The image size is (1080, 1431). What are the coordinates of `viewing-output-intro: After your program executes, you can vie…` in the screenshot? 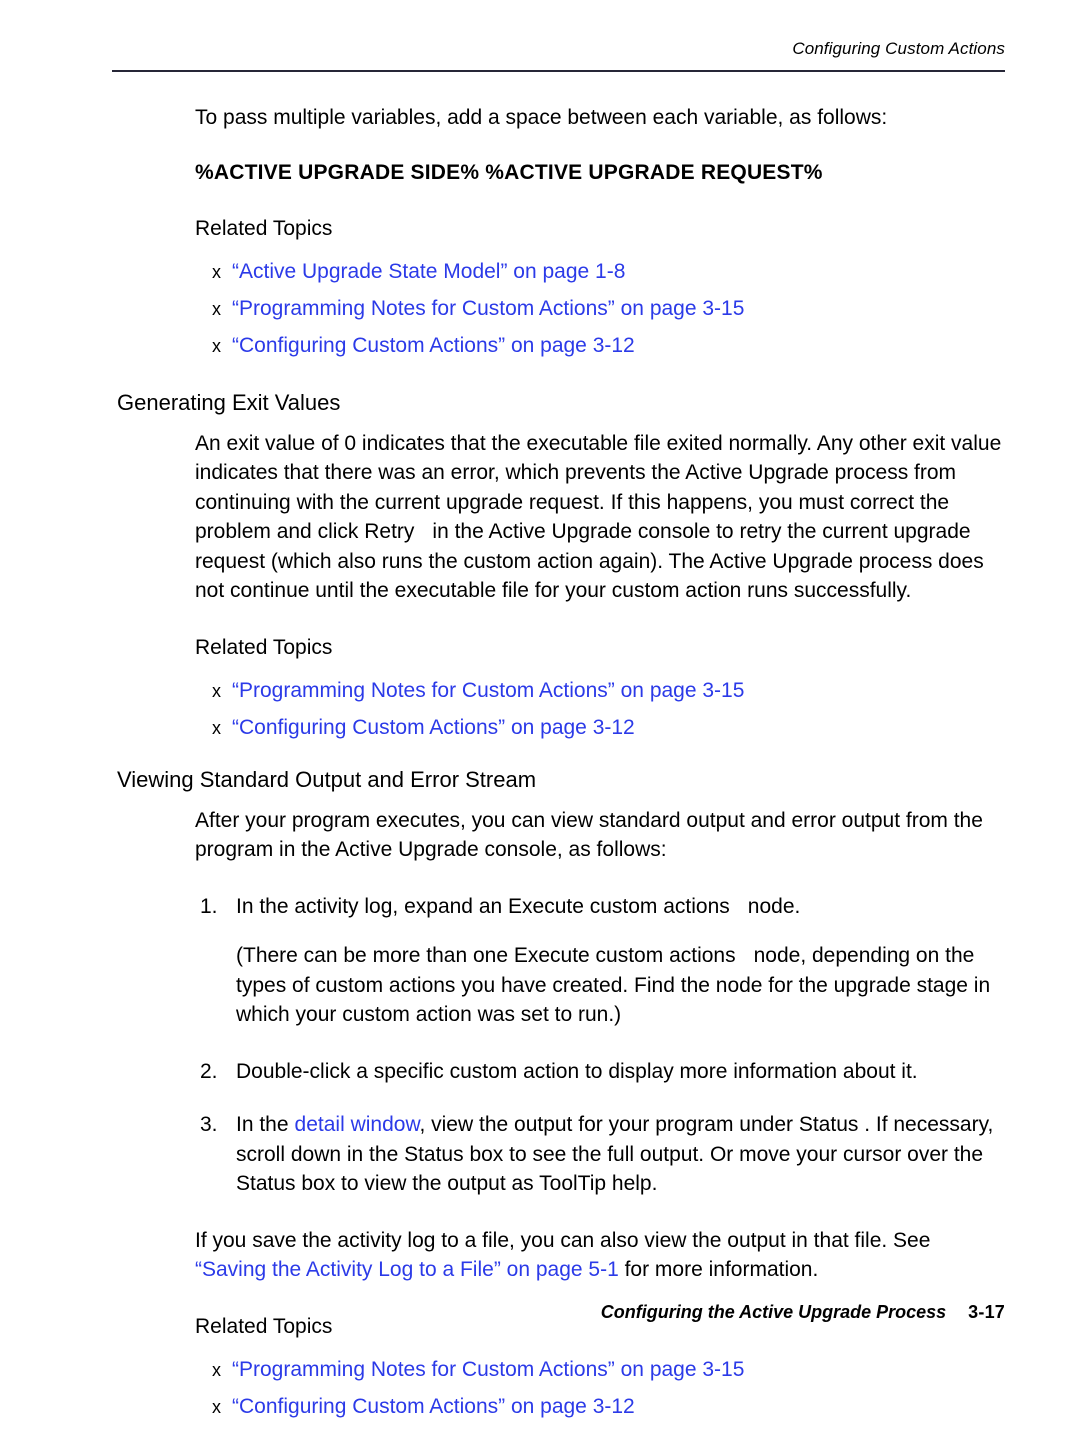 It's located at (589, 835).